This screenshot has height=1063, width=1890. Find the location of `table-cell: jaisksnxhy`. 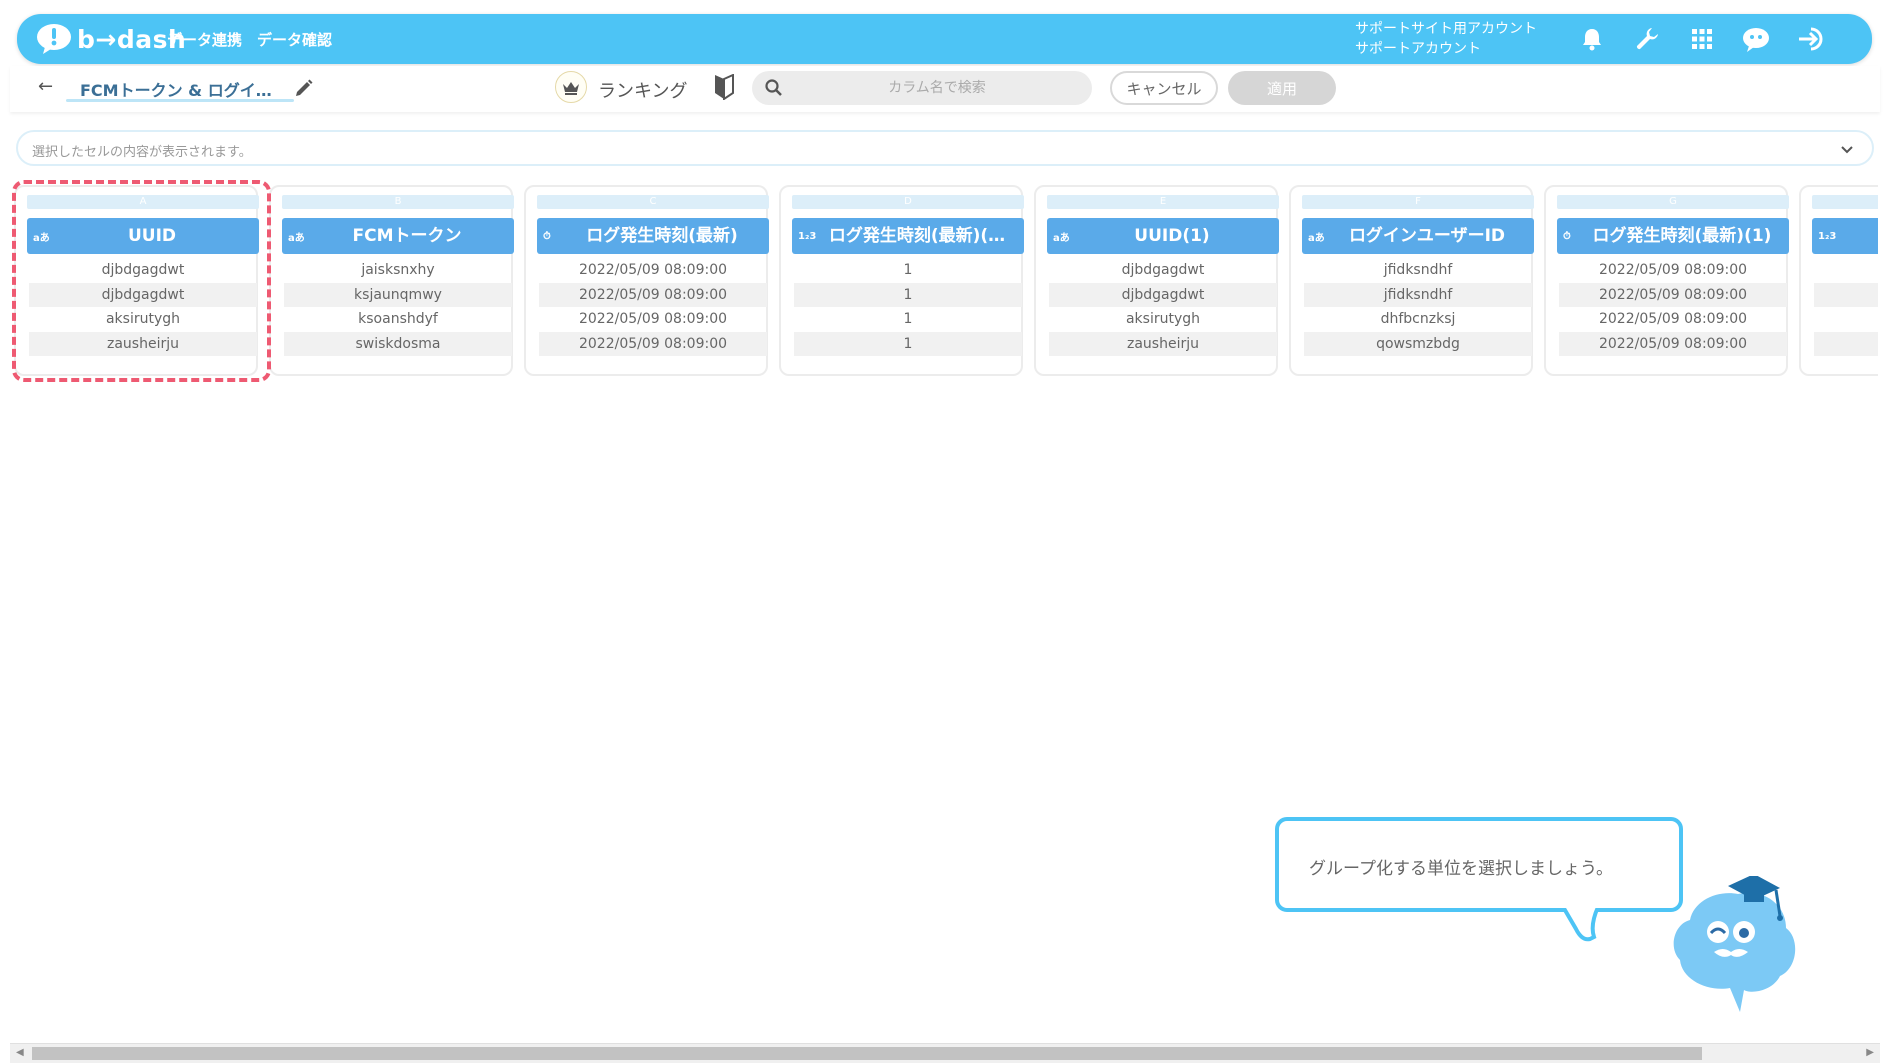

table-cell: jaisksnxhy is located at coordinates (398, 270).